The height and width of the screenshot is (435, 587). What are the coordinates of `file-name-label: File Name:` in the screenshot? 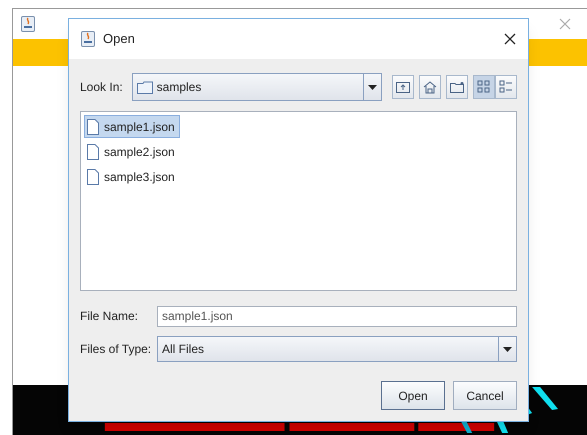 It's located at (110, 316).